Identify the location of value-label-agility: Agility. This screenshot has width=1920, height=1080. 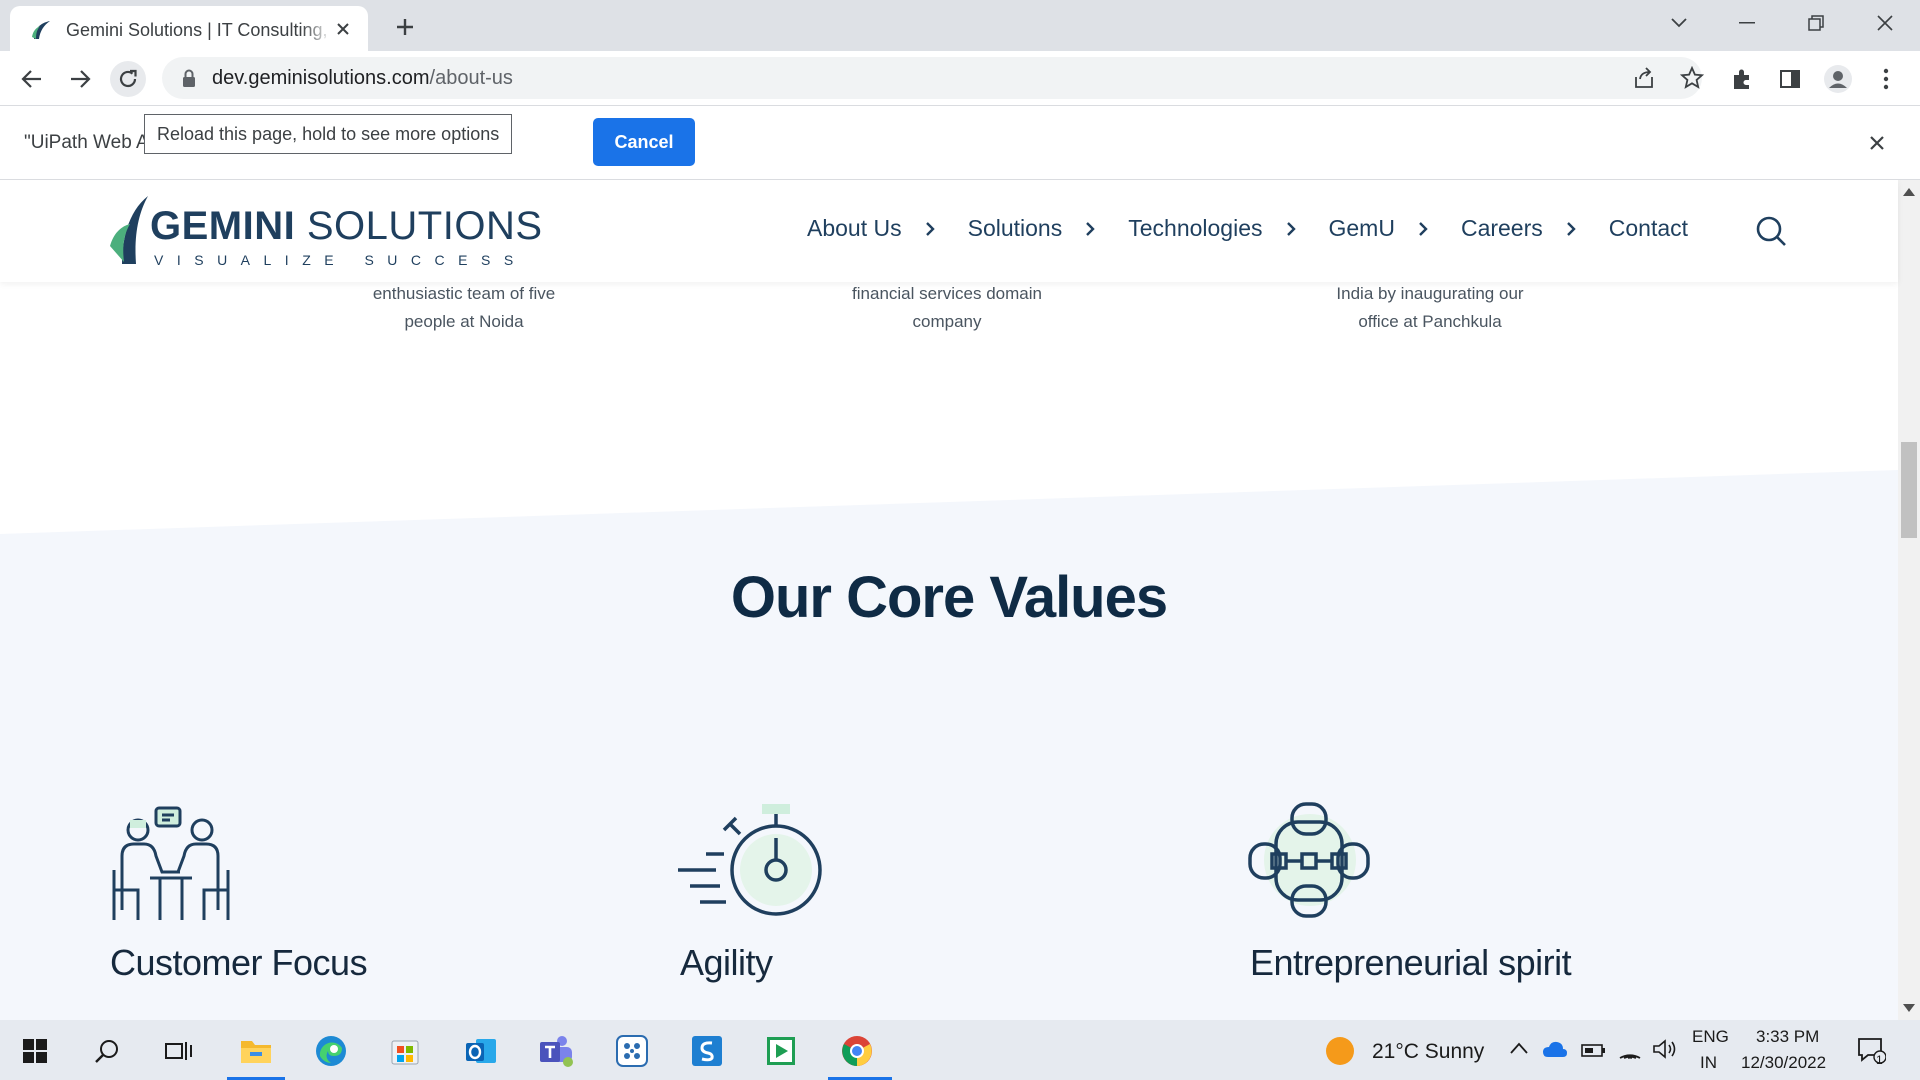
(726, 962).